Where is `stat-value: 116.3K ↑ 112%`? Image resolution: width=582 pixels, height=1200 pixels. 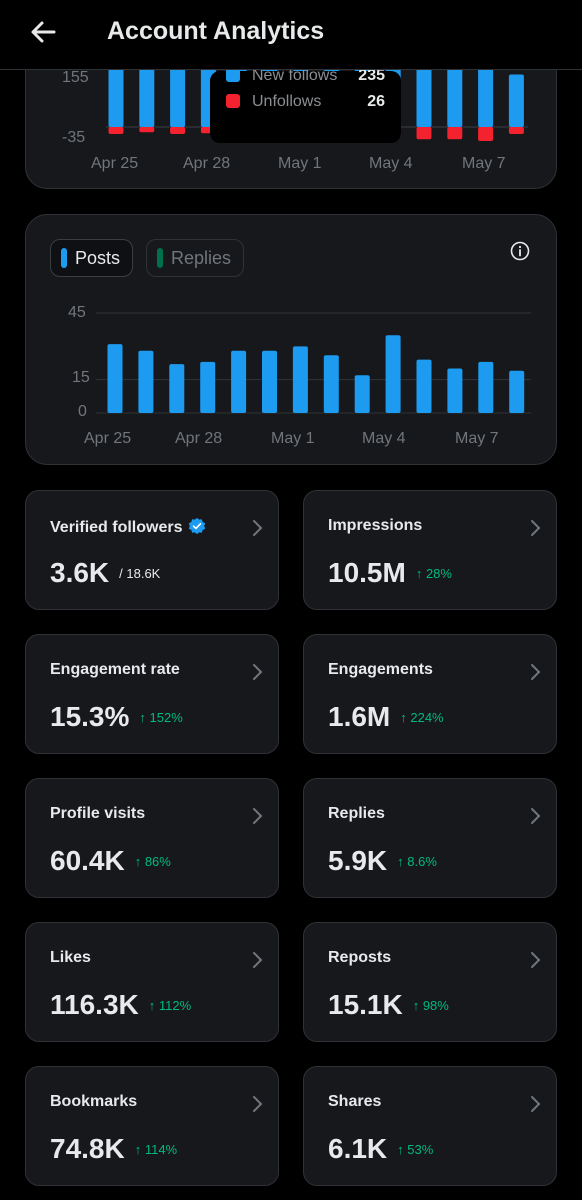 stat-value: 116.3K ↑ 112% is located at coordinates (120, 1005).